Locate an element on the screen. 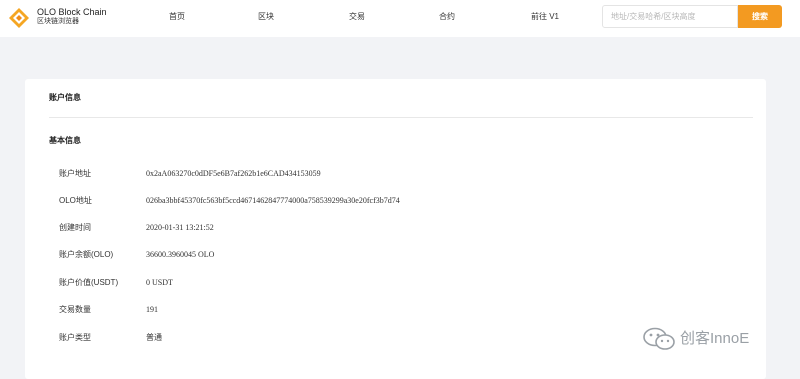 The height and width of the screenshot is (379, 800). search-input is located at coordinates (670, 16).